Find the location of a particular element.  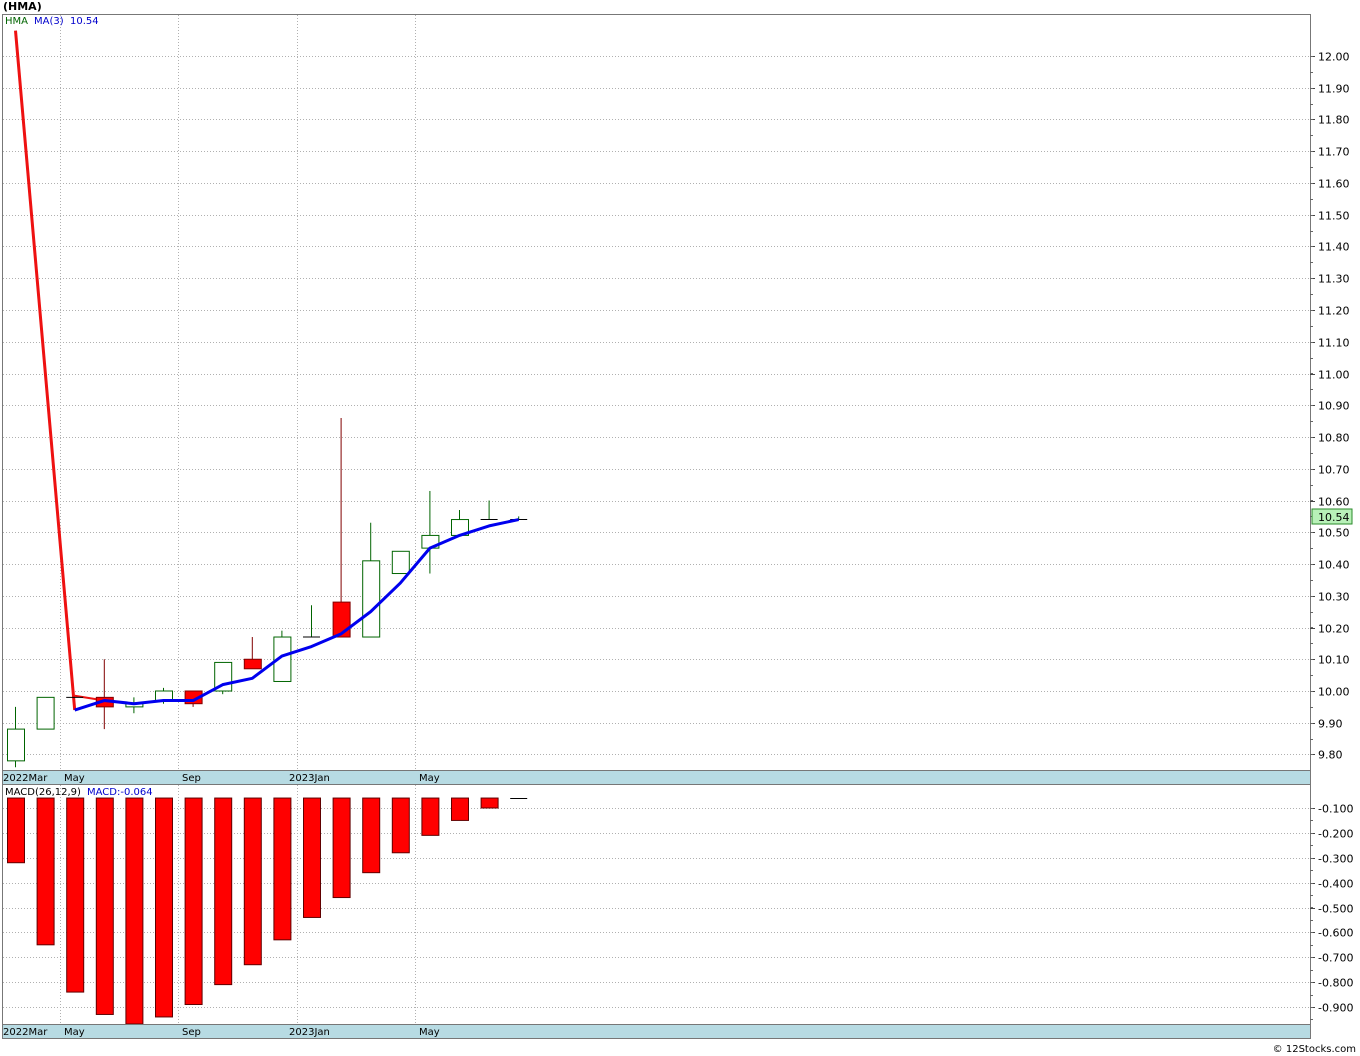

legend-symbol: HMA is located at coordinates (16, 21).